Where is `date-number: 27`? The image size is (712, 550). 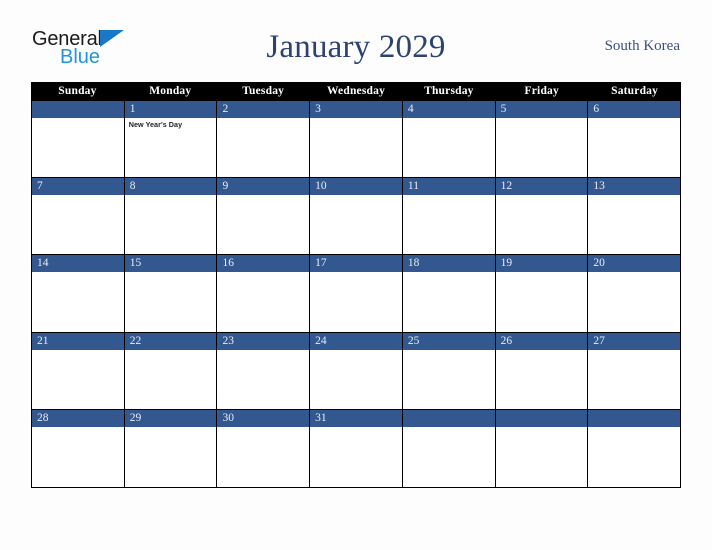
date-number: 27 is located at coordinates (634, 341).